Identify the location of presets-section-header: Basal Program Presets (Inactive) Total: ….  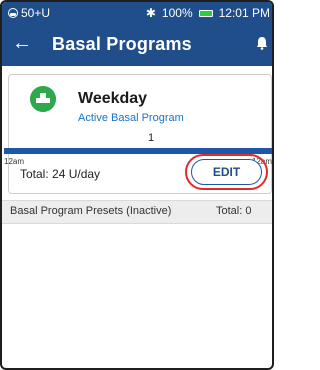
(137, 212).